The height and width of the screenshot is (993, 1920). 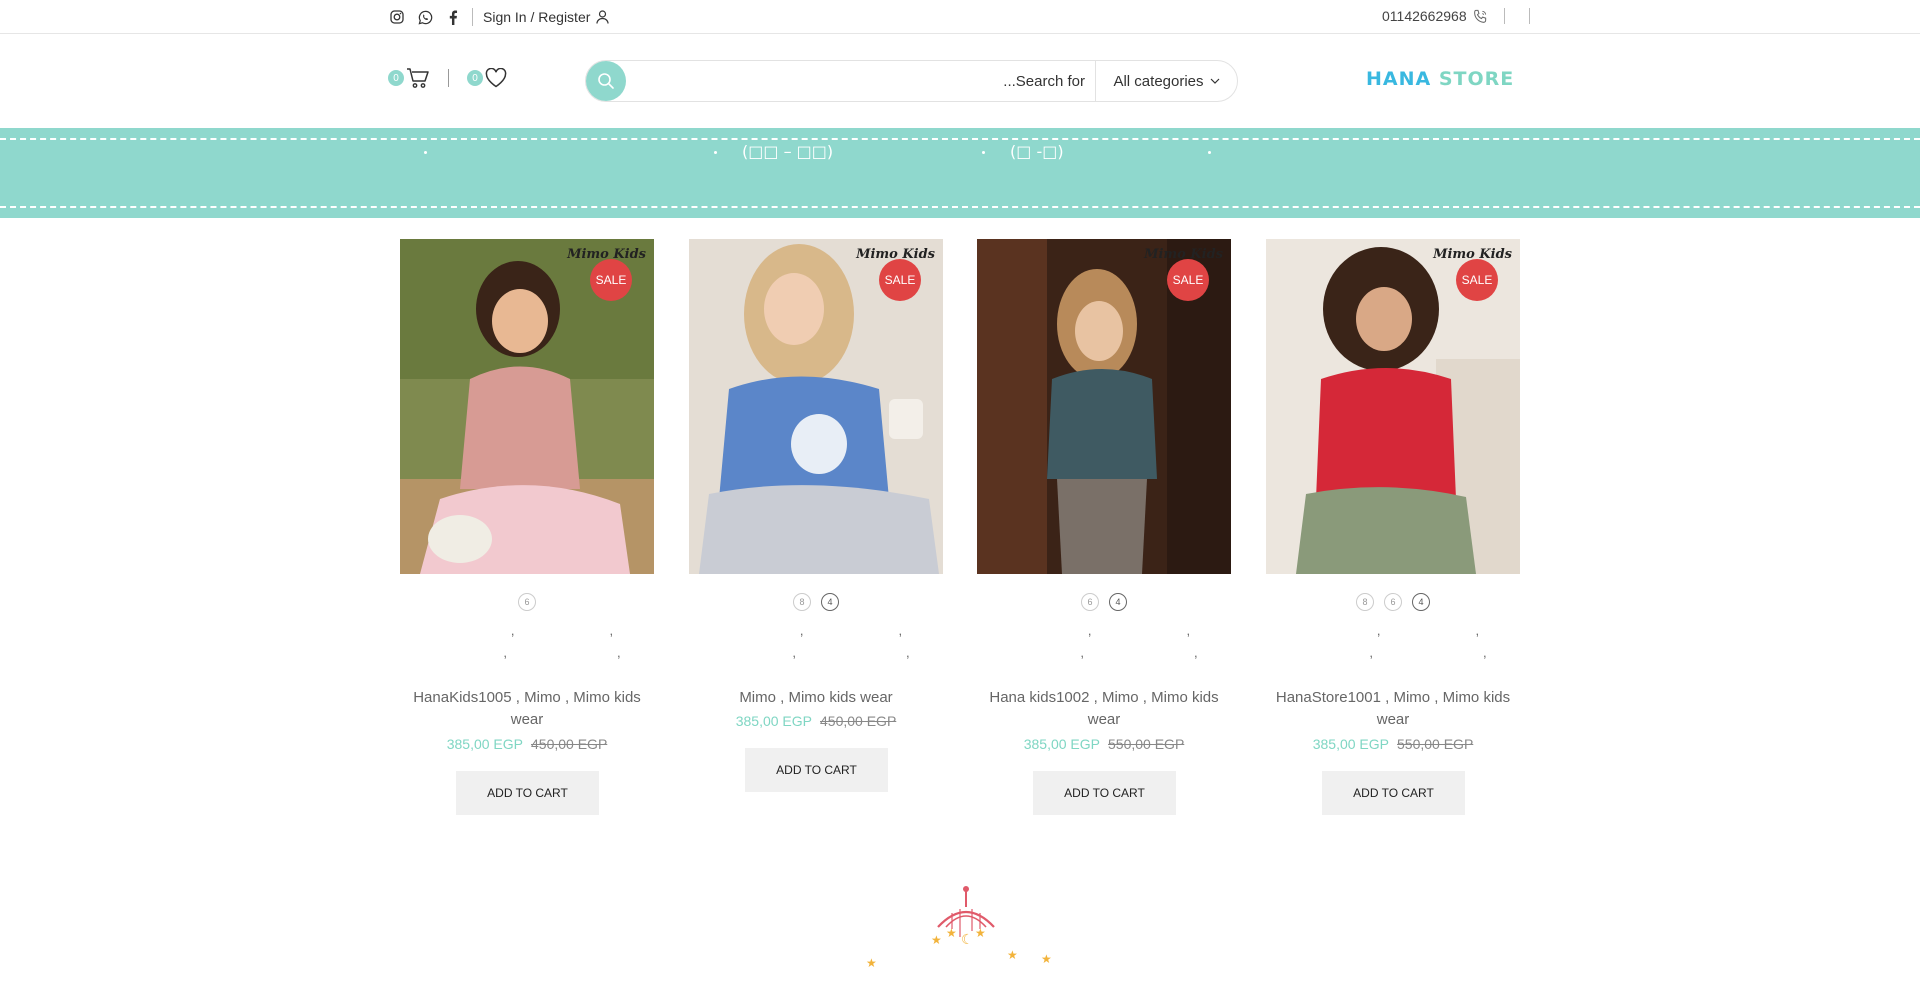 What do you see at coordinates (1393, 709) in the screenshot?
I see `product-title: HanaStore1001 , Mimo , Mimo kids wear` at bounding box center [1393, 709].